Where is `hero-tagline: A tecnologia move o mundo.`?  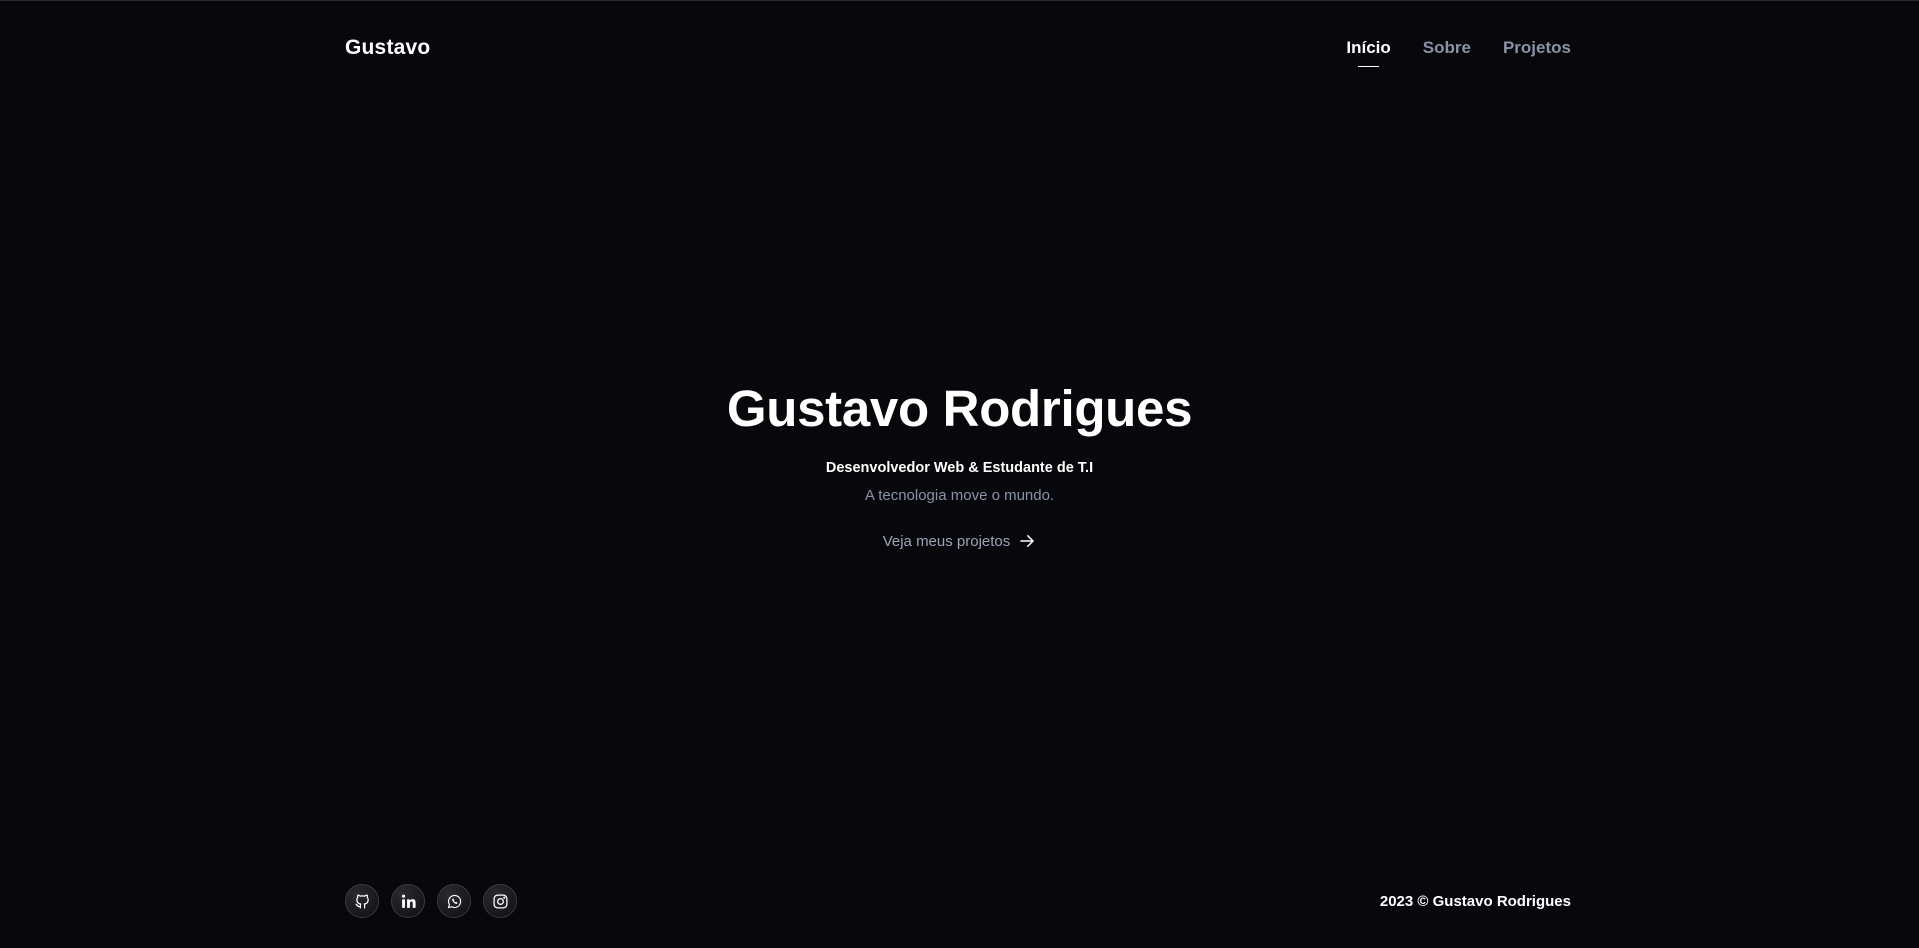
hero-tagline: A tecnologia move o mundo. is located at coordinates (959, 495).